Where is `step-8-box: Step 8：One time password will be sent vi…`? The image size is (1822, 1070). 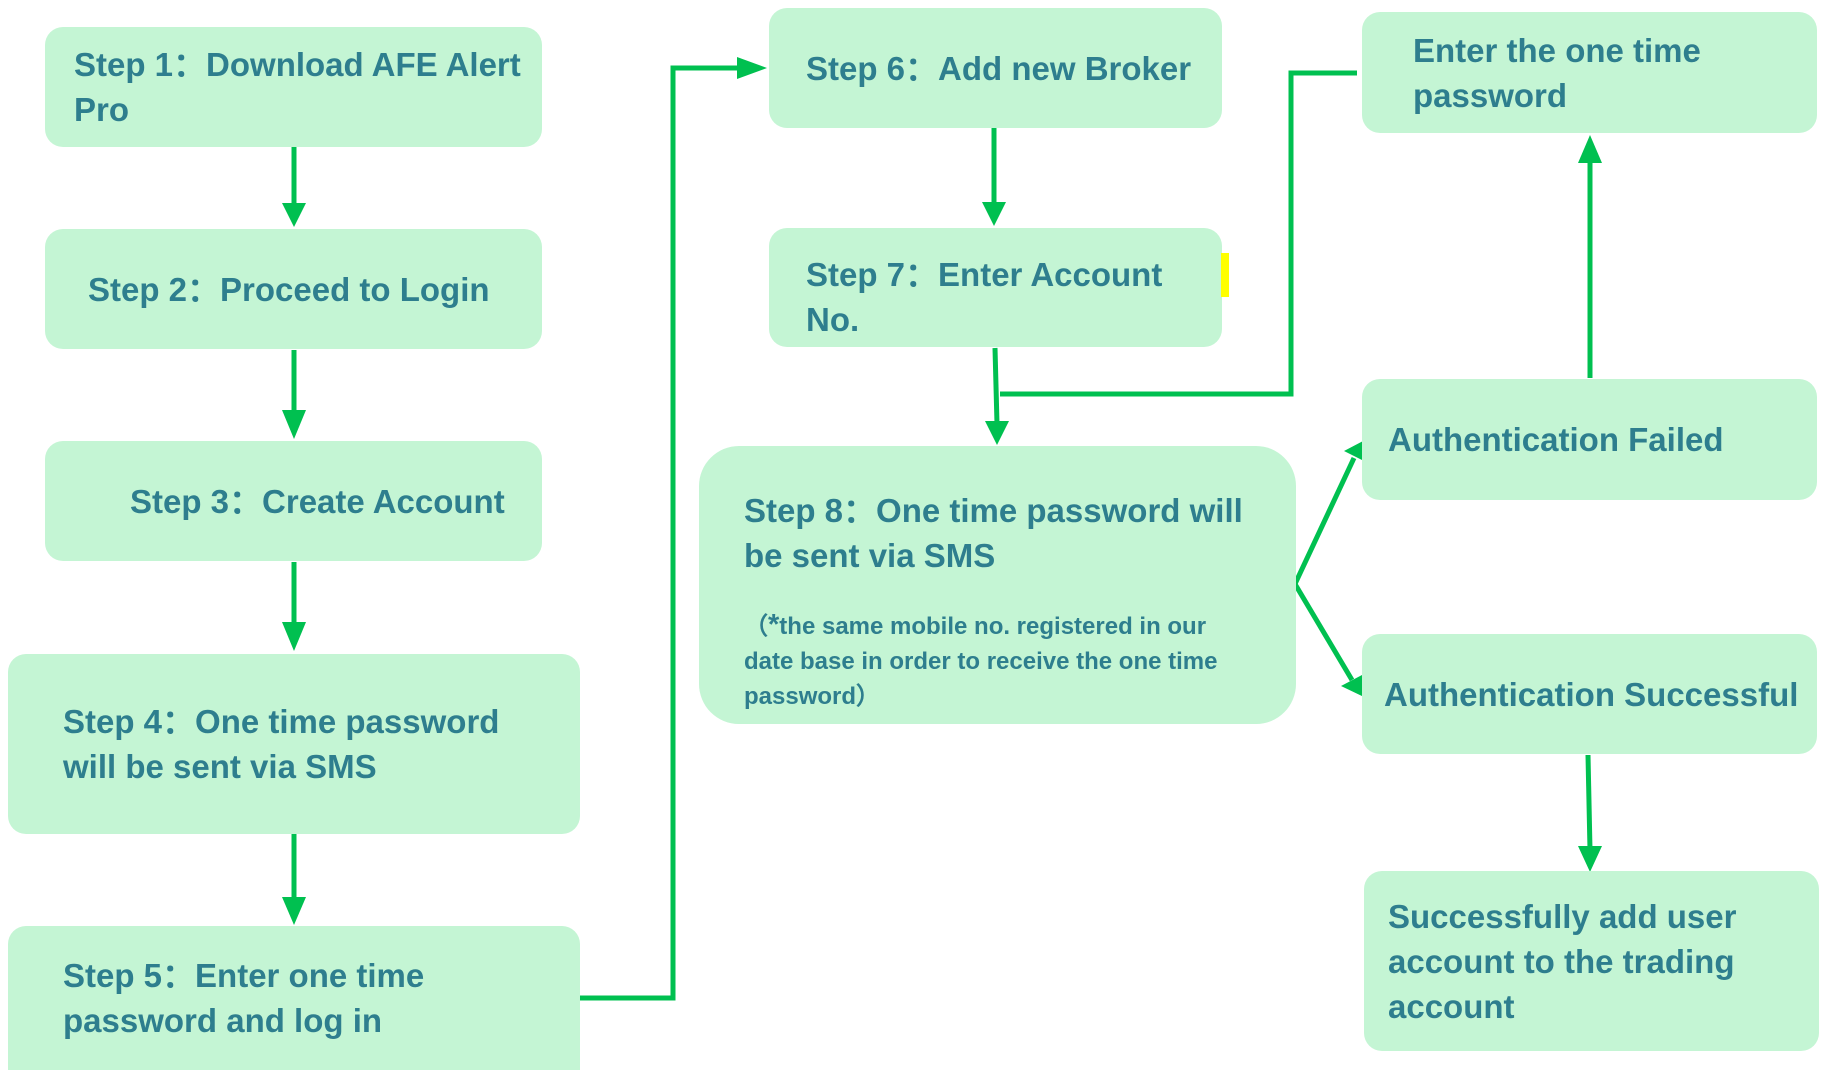 step-8-box: Step 8：One time password will be sent vi… is located at coordinates (997, 585).